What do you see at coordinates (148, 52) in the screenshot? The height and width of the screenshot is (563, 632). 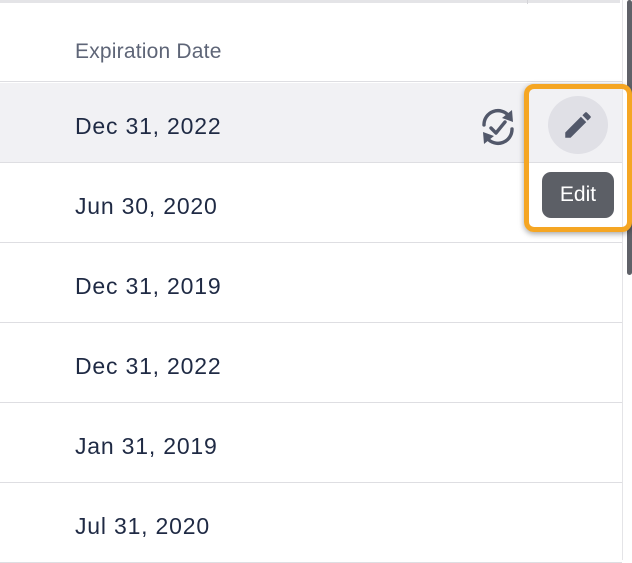 I see `expiration-date-column-header: Expiration Date` at bounding box center [148, 52].